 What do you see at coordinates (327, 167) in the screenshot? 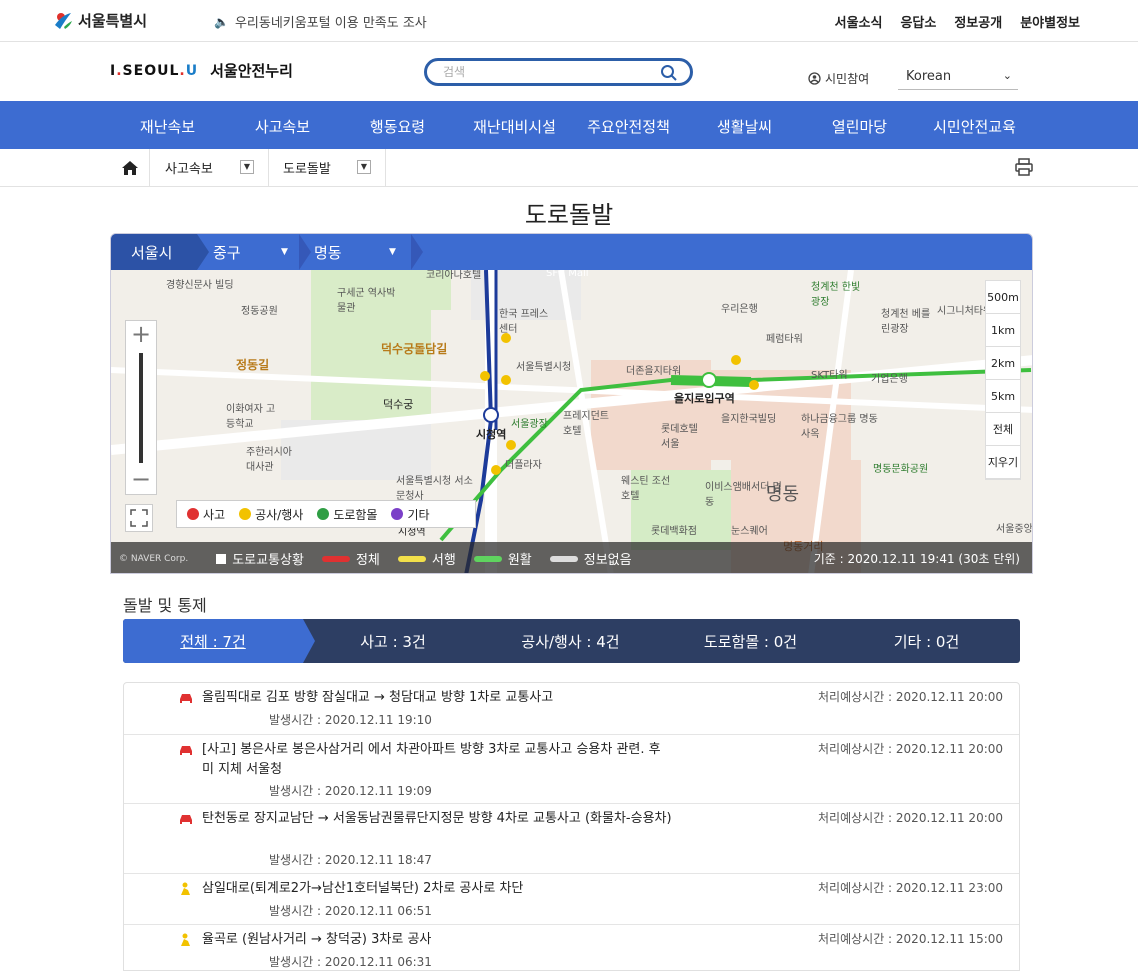
I see `breadcrumb-level2: 도로돌발 ▼` at bounding box center [327, 167].